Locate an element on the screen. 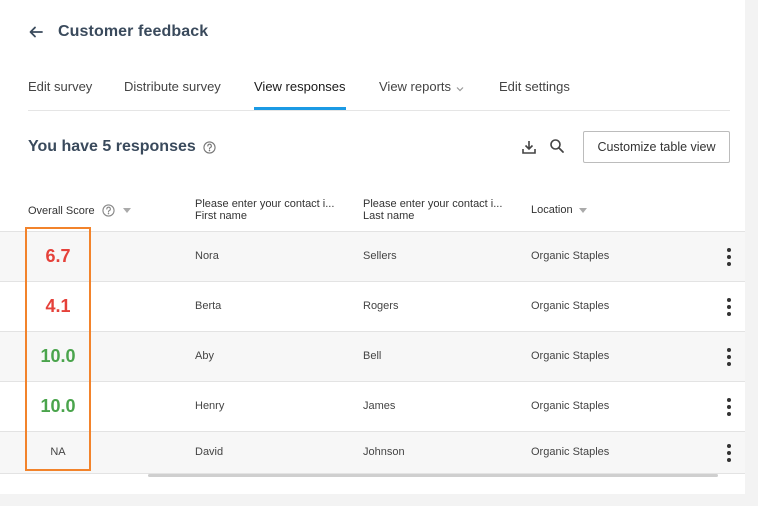 The width and height of the screenshot is (758, 506). score-column-highlight is located at coordinates (58, 349).